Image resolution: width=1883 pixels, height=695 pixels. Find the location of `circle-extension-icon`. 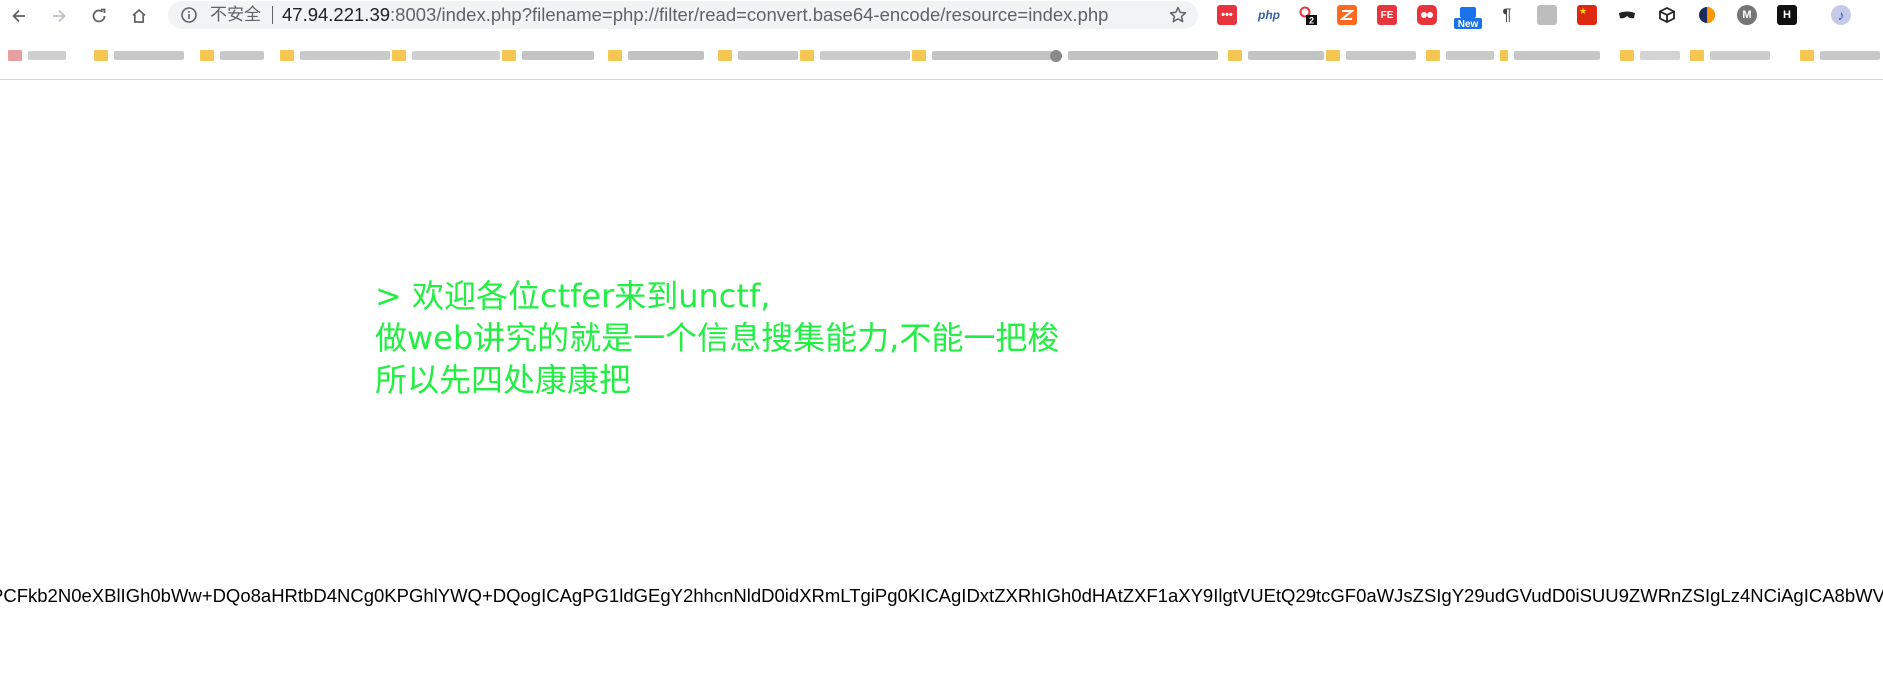

circle-extension-icon is located at coordinates (1707, 15).